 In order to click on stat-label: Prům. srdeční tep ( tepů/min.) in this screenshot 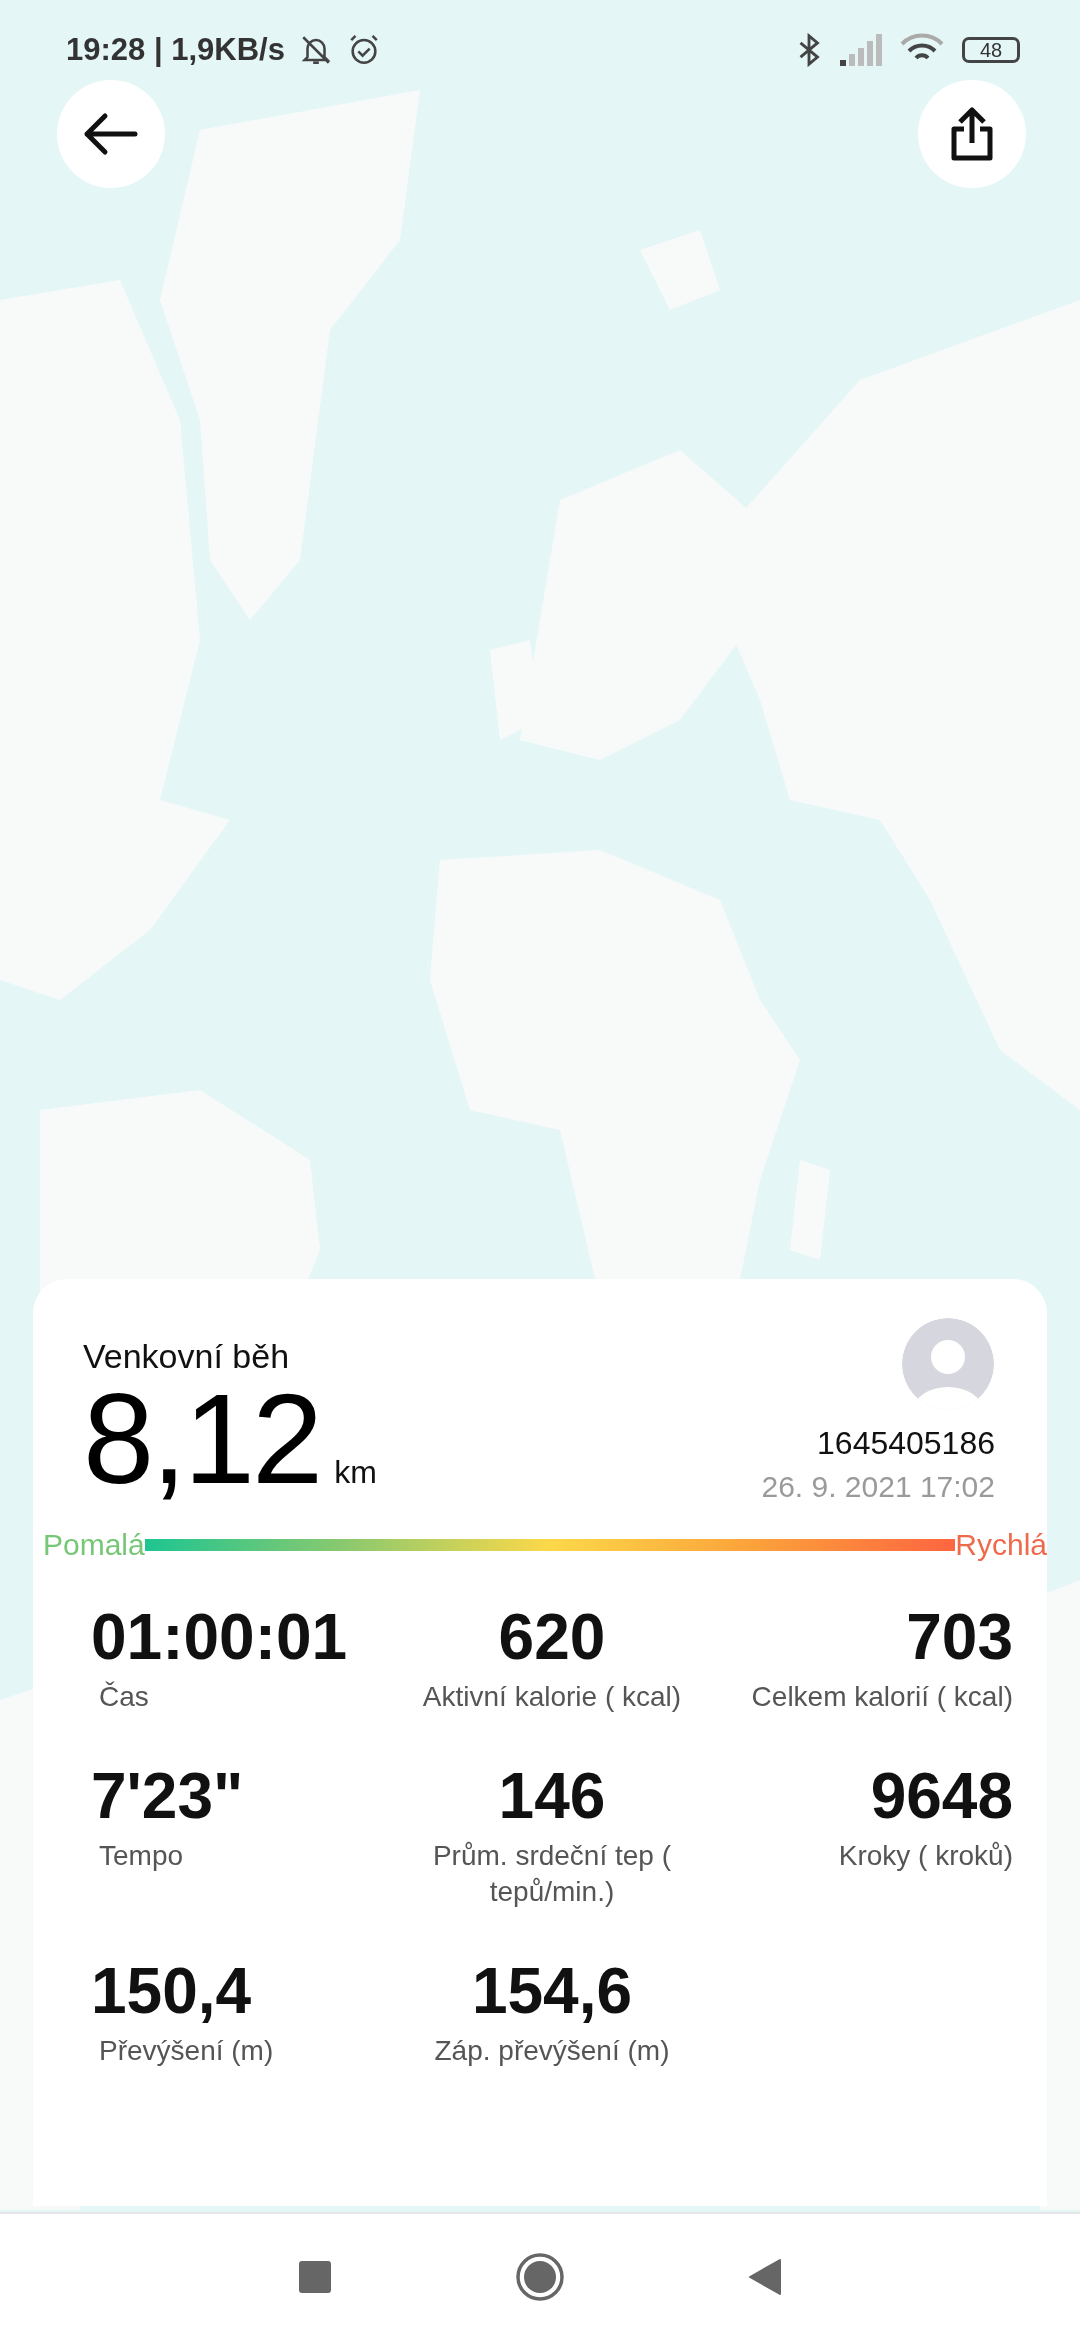, I will do `click(552, 1873)`.